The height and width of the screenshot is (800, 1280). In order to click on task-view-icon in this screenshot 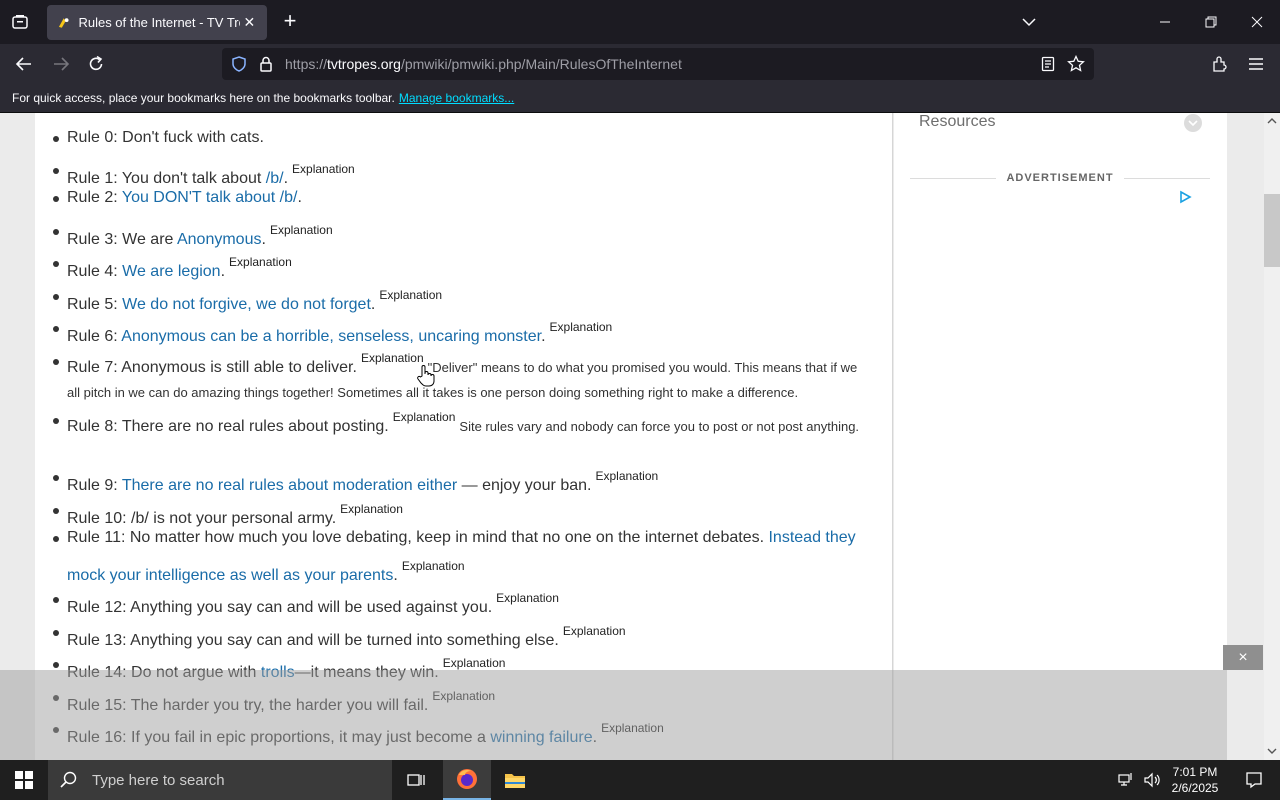, I will do `click(416, 780)`.